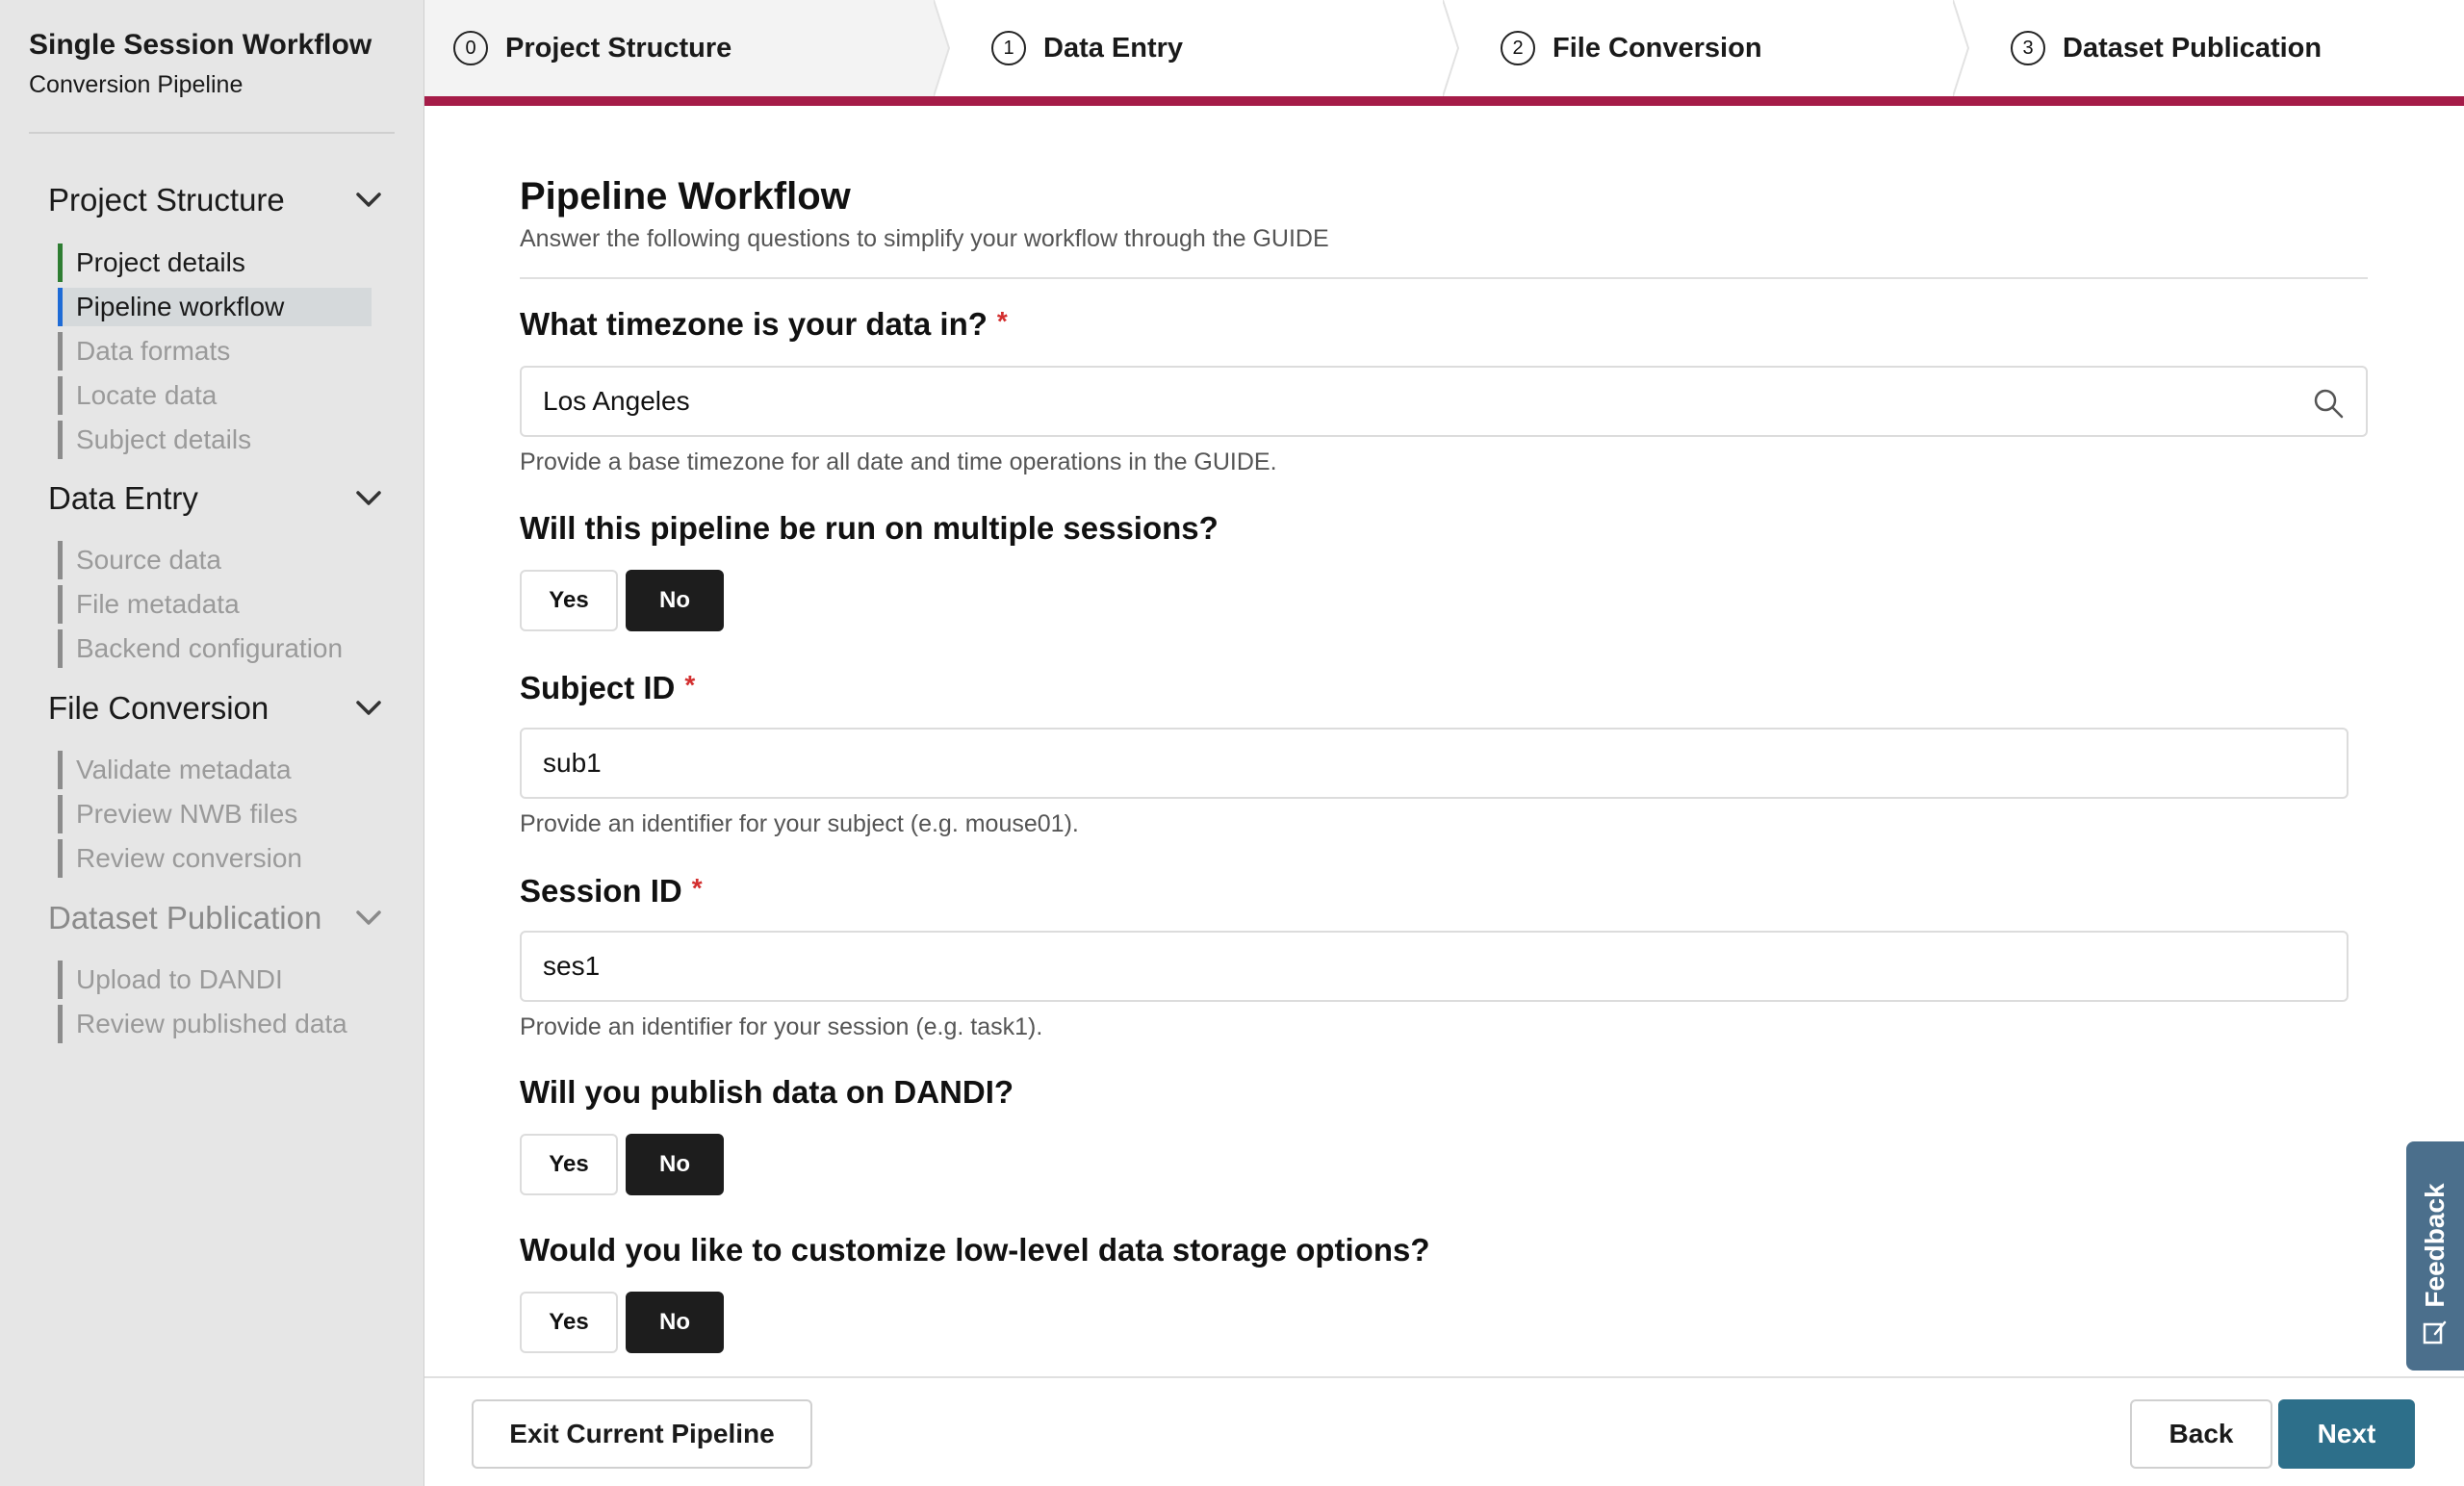 Image resolution: width=2464 pixels, height=1486 pixels. What do you see at coordinates (1203, 48) in the screenshot?
I see `step-data-entry: 1 Data Entry` at bounding box center [1203, 48].